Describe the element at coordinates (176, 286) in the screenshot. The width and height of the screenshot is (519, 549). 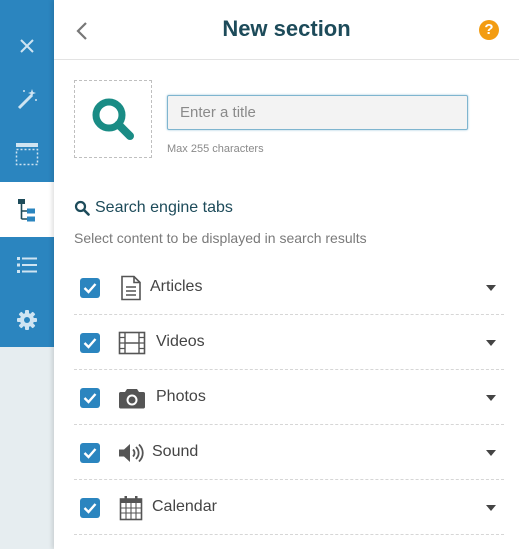
I see `articles-label: Articles` at that location.